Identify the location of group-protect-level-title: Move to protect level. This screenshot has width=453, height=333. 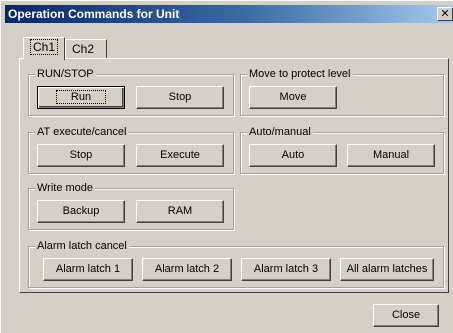
(300, 74).